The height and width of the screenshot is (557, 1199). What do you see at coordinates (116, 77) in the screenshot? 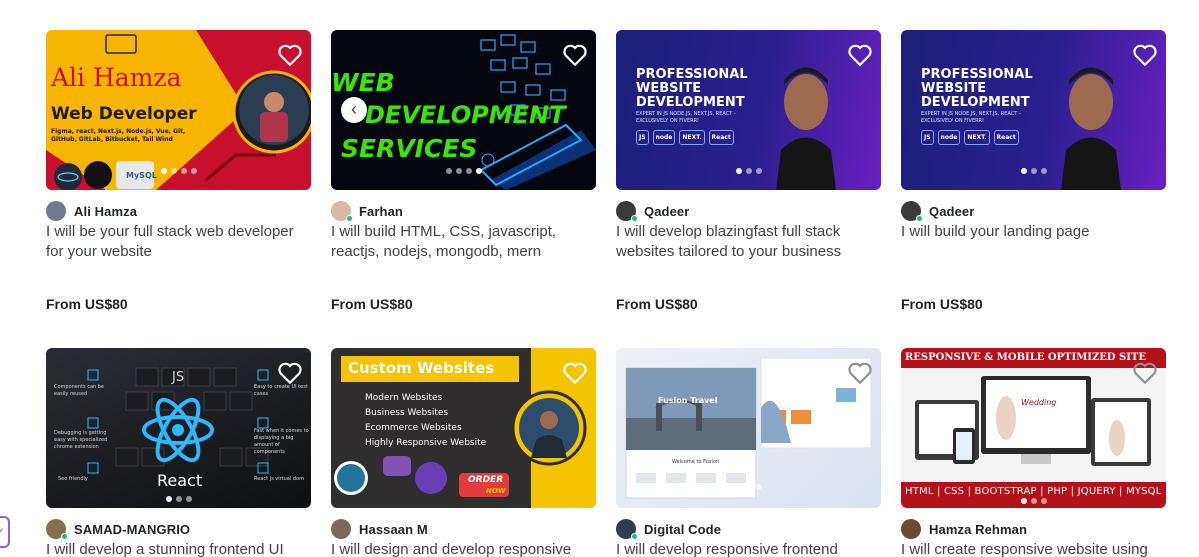
I see `thumb-headline: Ali Hamza` at bounding box center [116, 77].